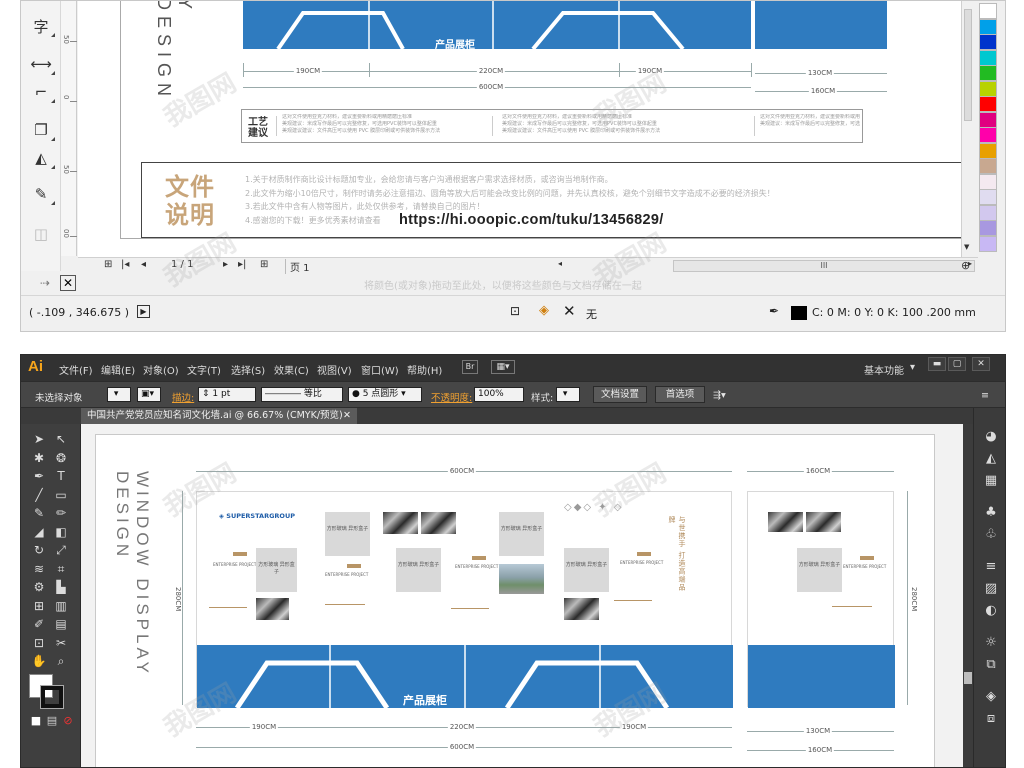 This screenshot has height=768, width=1024. I want to click on free-transform-tool-icon: ⌗, so click(61, 569).